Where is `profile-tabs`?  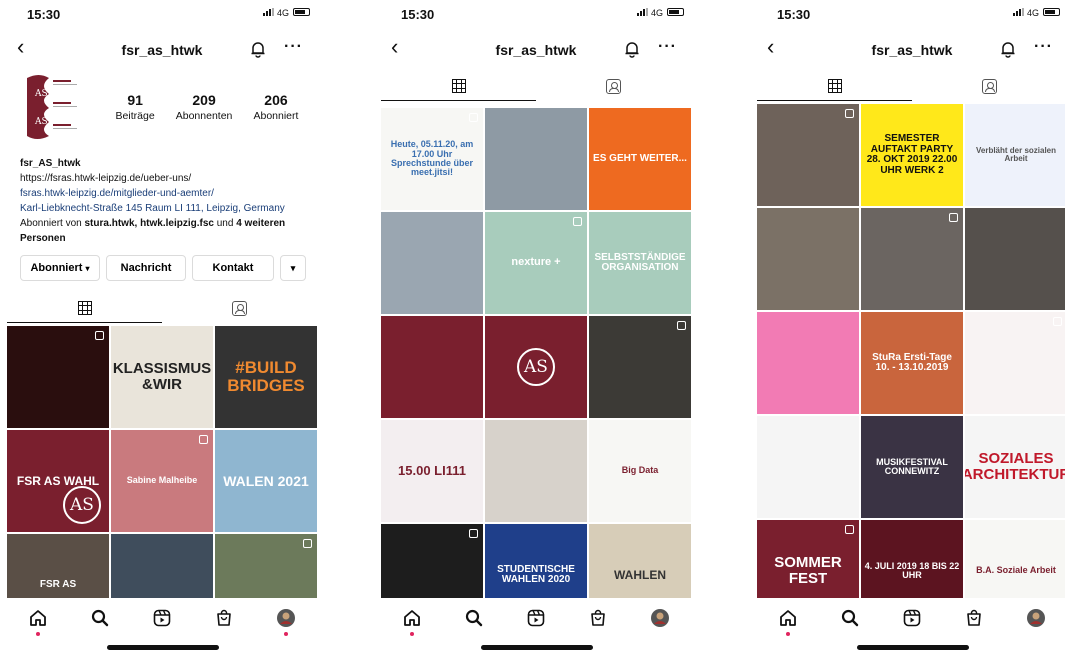
profile-tabs is located at coordinates (536, 87).